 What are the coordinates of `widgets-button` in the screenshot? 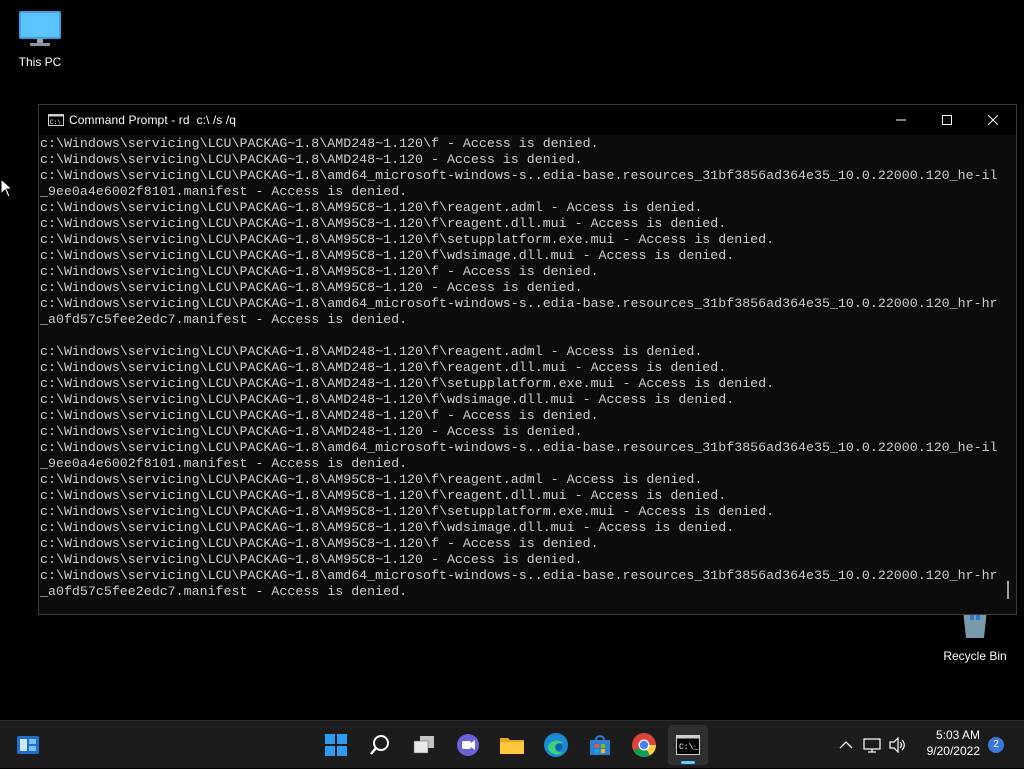 It's located at (28, 745).